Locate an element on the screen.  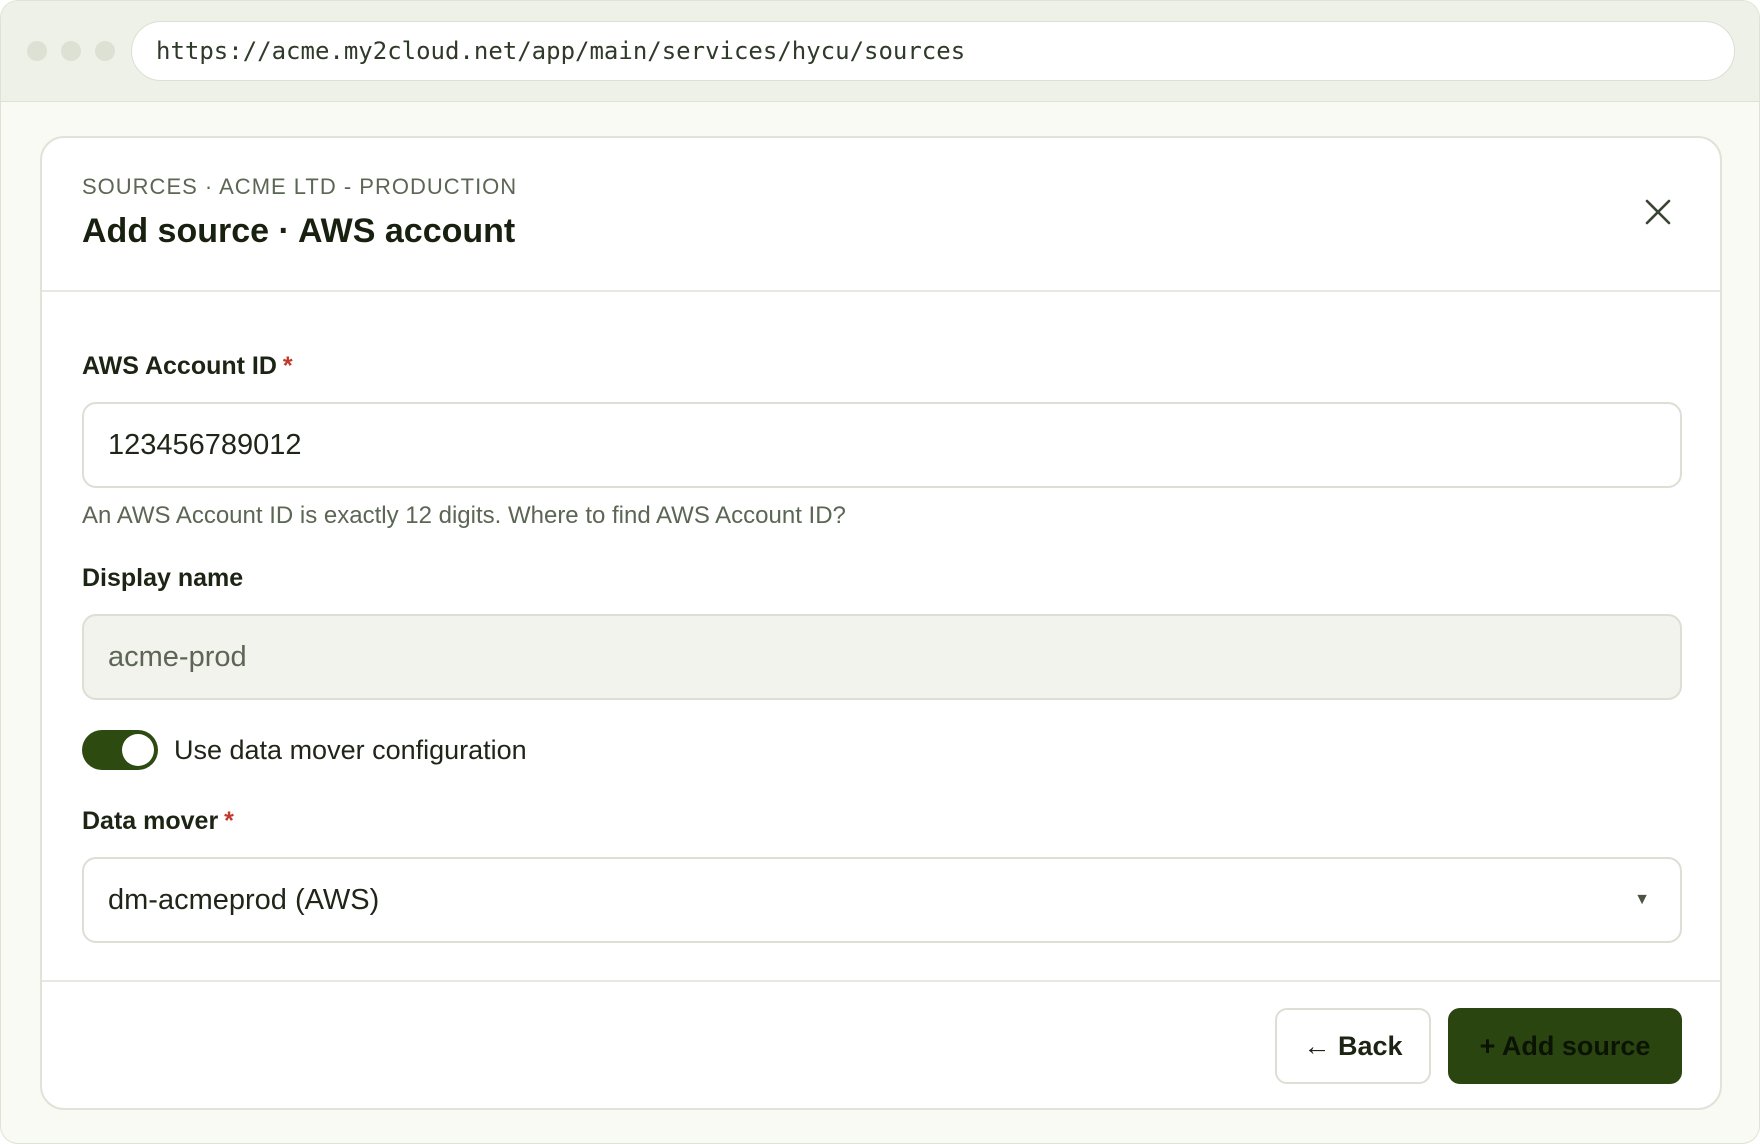
close-icon is located at coordinates (1658, 212).